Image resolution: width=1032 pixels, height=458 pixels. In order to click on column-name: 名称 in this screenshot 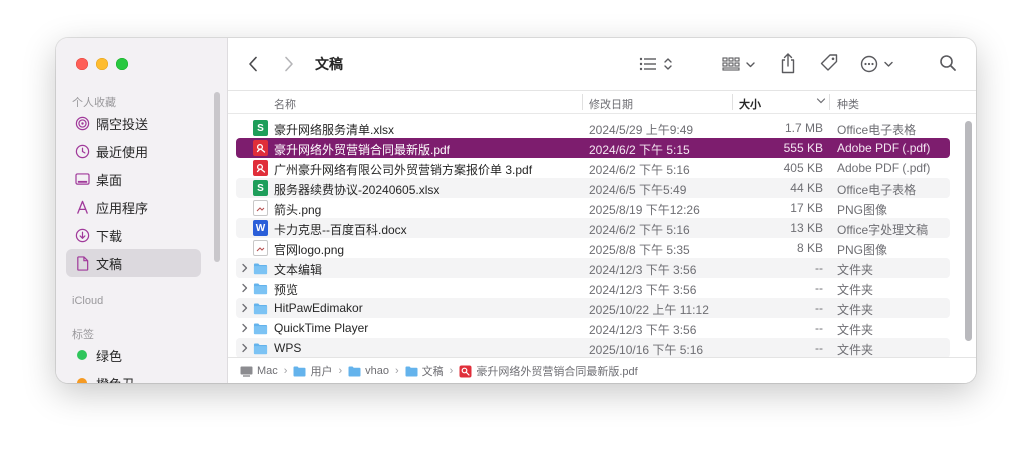, I will do `click(285, 104)`.